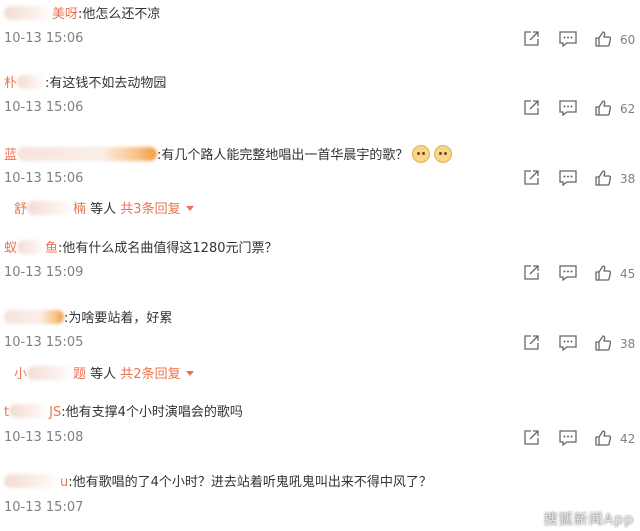 This screenshot has width=640, height=531. Describe the element at coordinates (320, 262) in the screenshot. I see `comment-4: 蚁鱼:他有什么成名曲值得这1280元门票？ 10-13 15:09 45` at that location.